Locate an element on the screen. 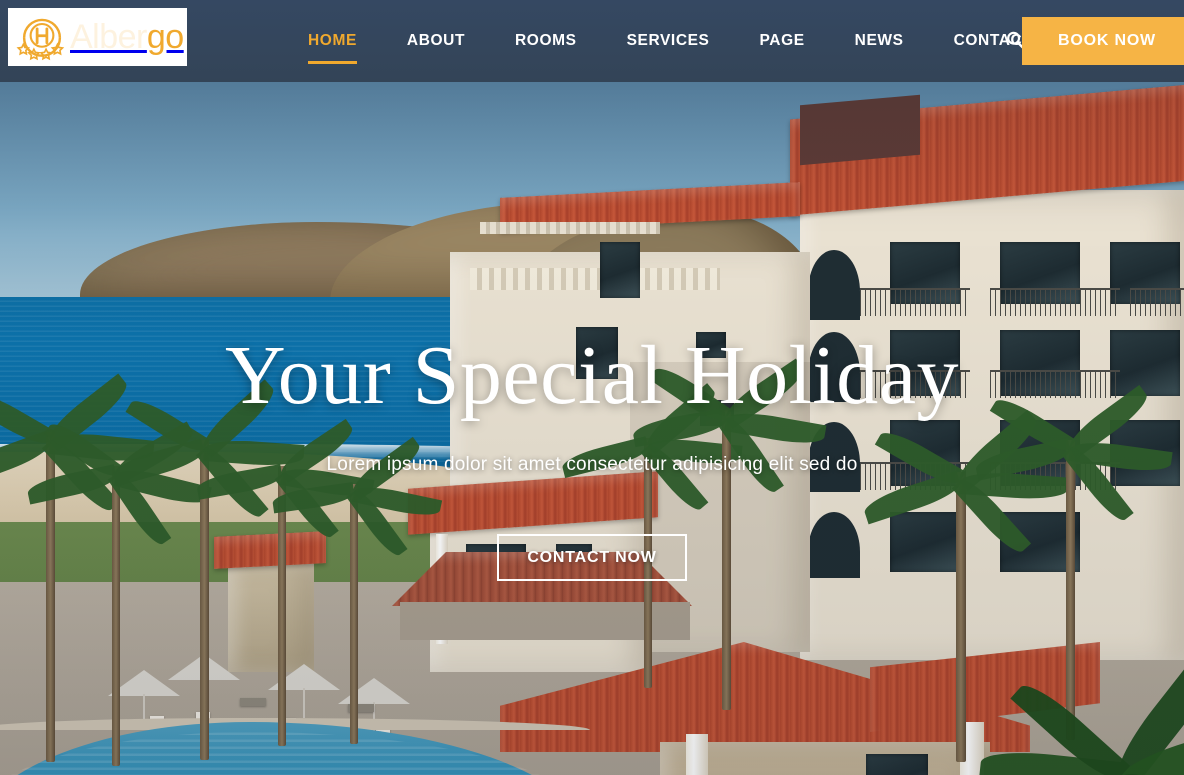 This screenshot has height=775, width=1184. hotel-badge-icon is located at coordinates (40, 39).